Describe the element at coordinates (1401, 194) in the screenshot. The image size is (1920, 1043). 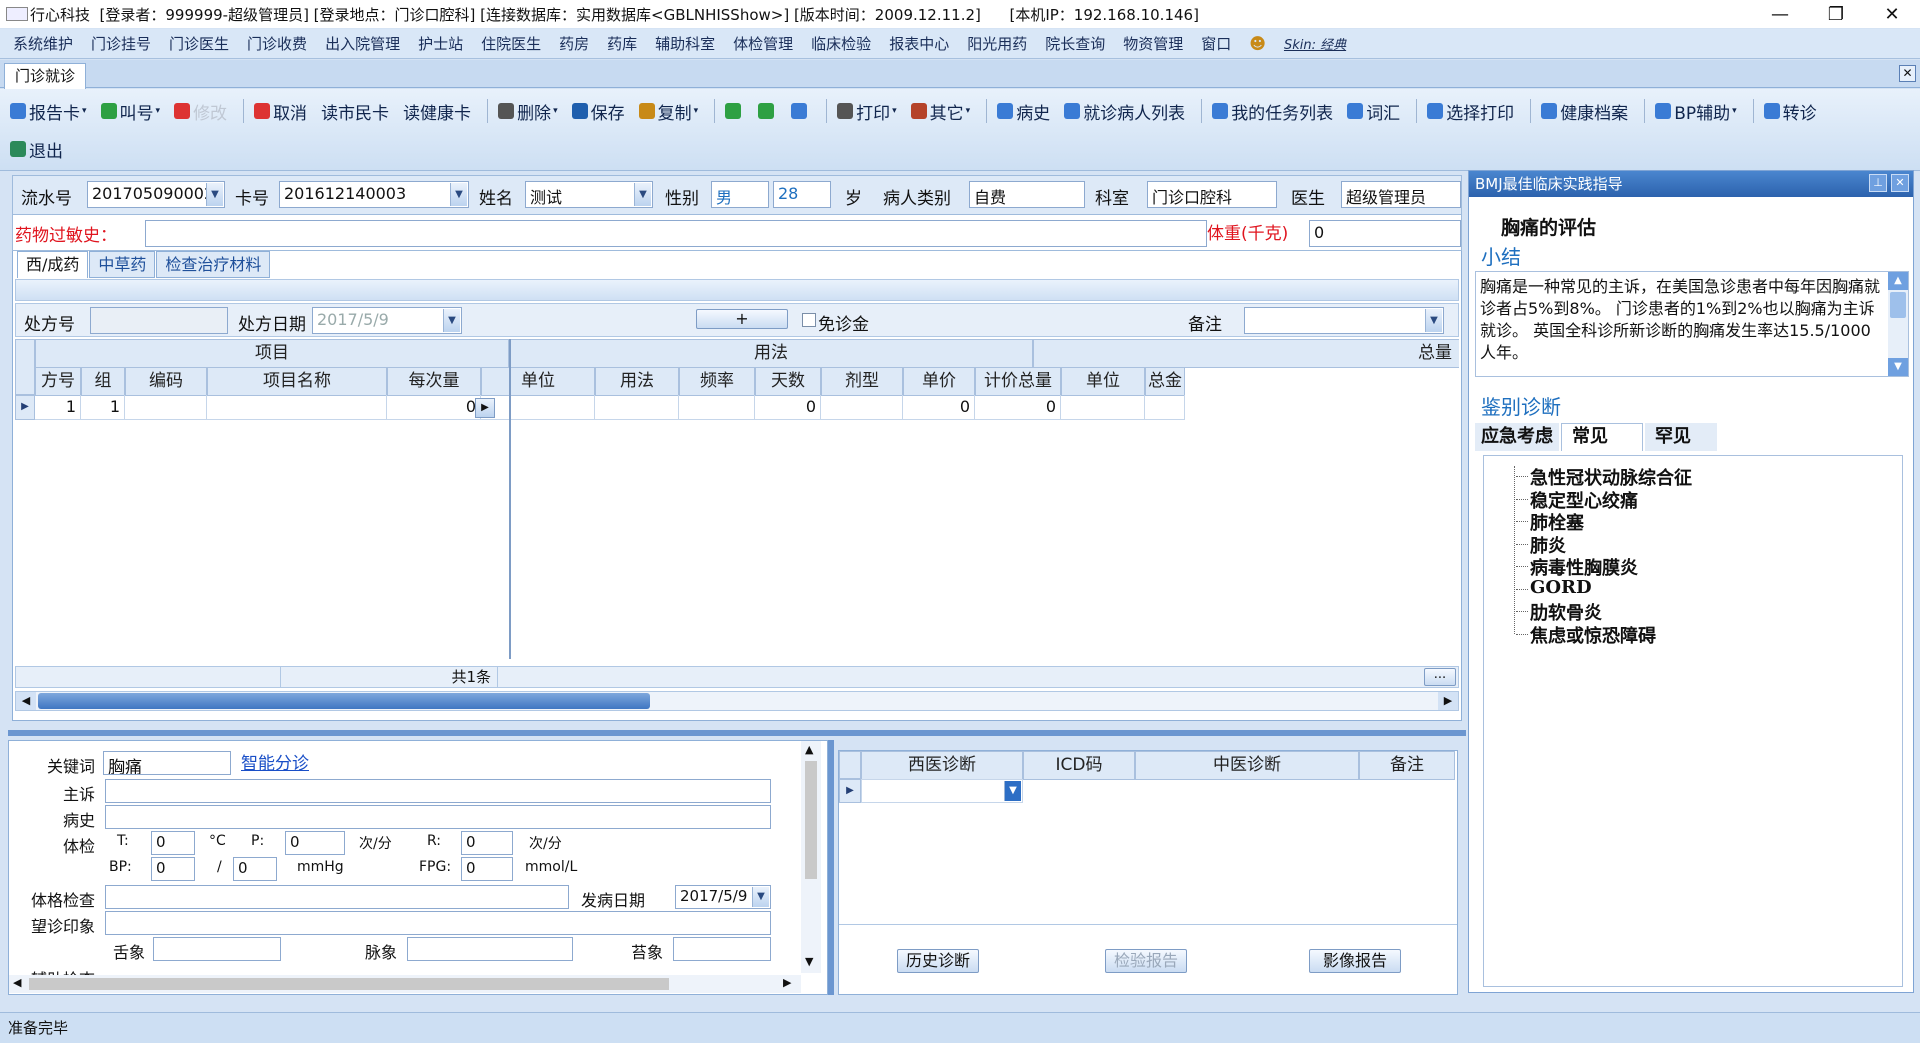
I see `doctor-field: 超级管理员` at that location.